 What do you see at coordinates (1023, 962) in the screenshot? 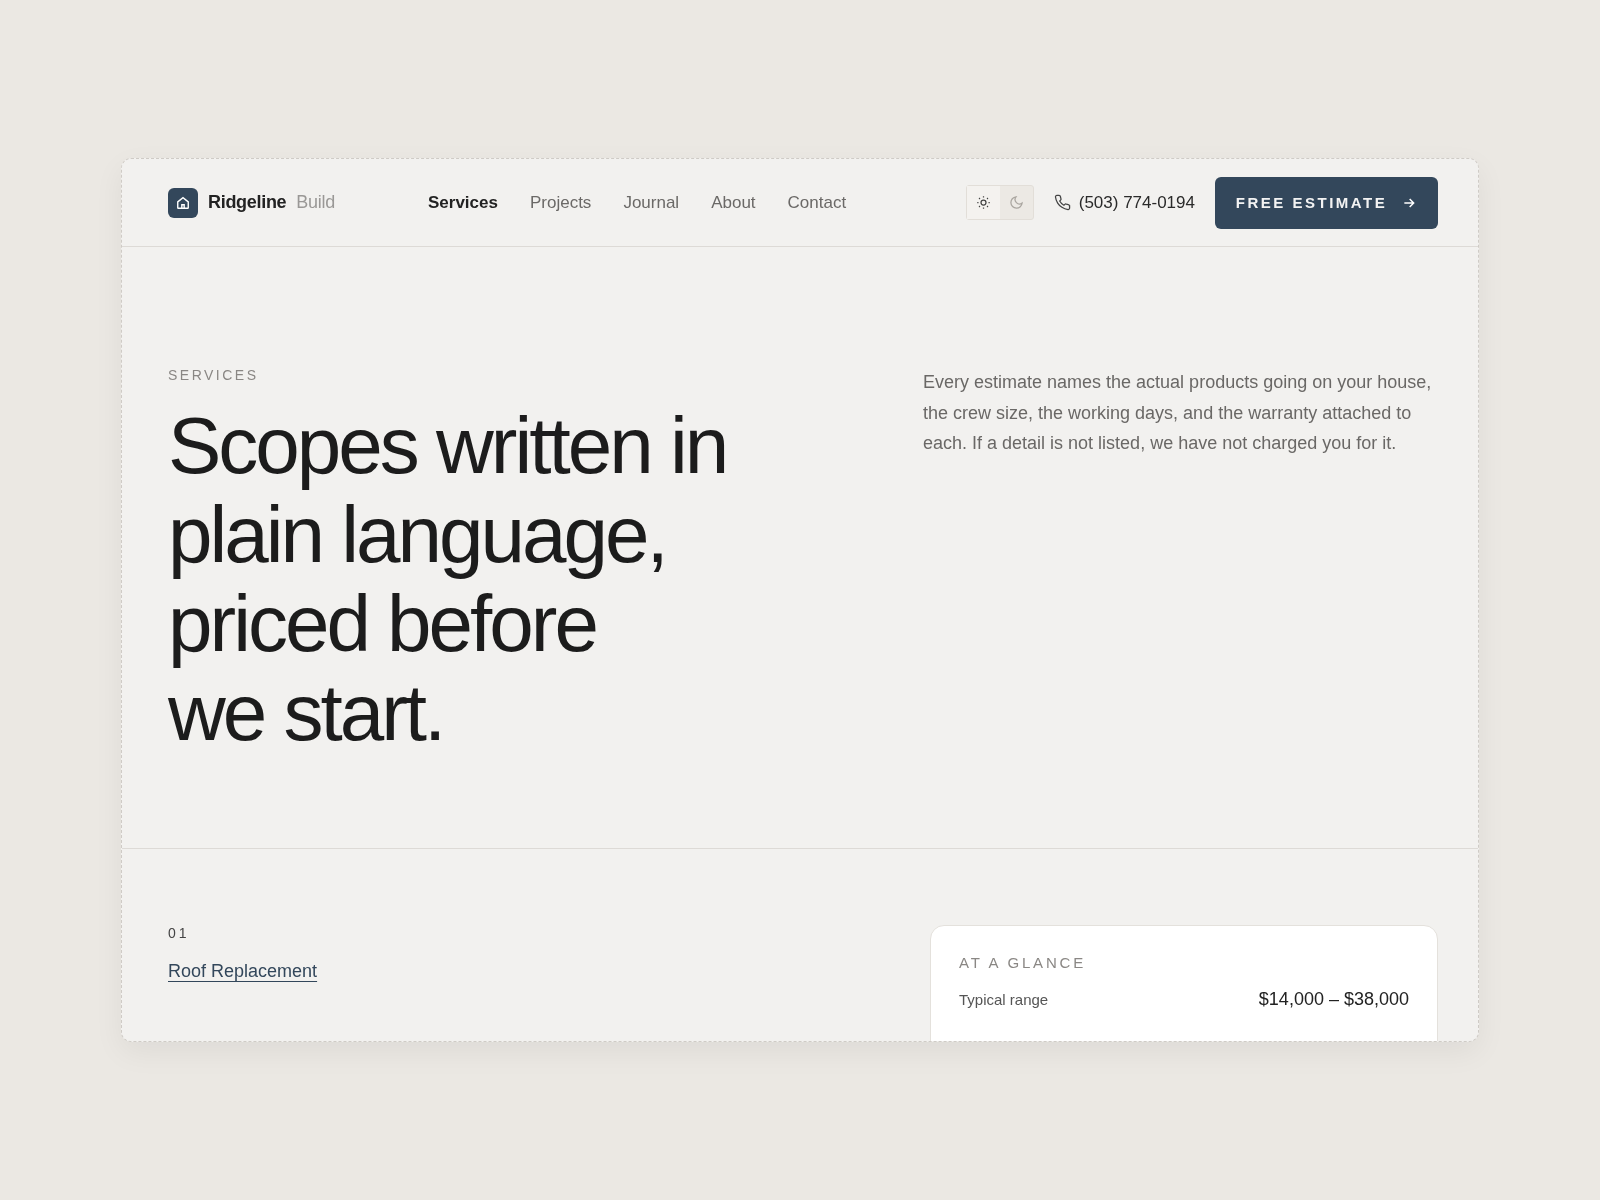
I see `card-title: AT A GLANCE` at bounding box center [1023, 962].